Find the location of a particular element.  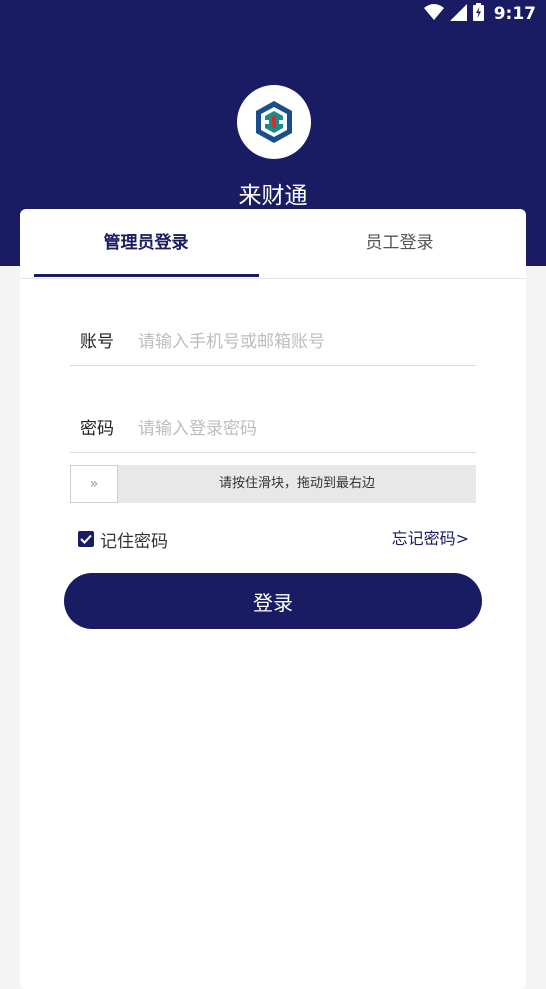

password-field: 密码 is located at coordinates (273, 409).